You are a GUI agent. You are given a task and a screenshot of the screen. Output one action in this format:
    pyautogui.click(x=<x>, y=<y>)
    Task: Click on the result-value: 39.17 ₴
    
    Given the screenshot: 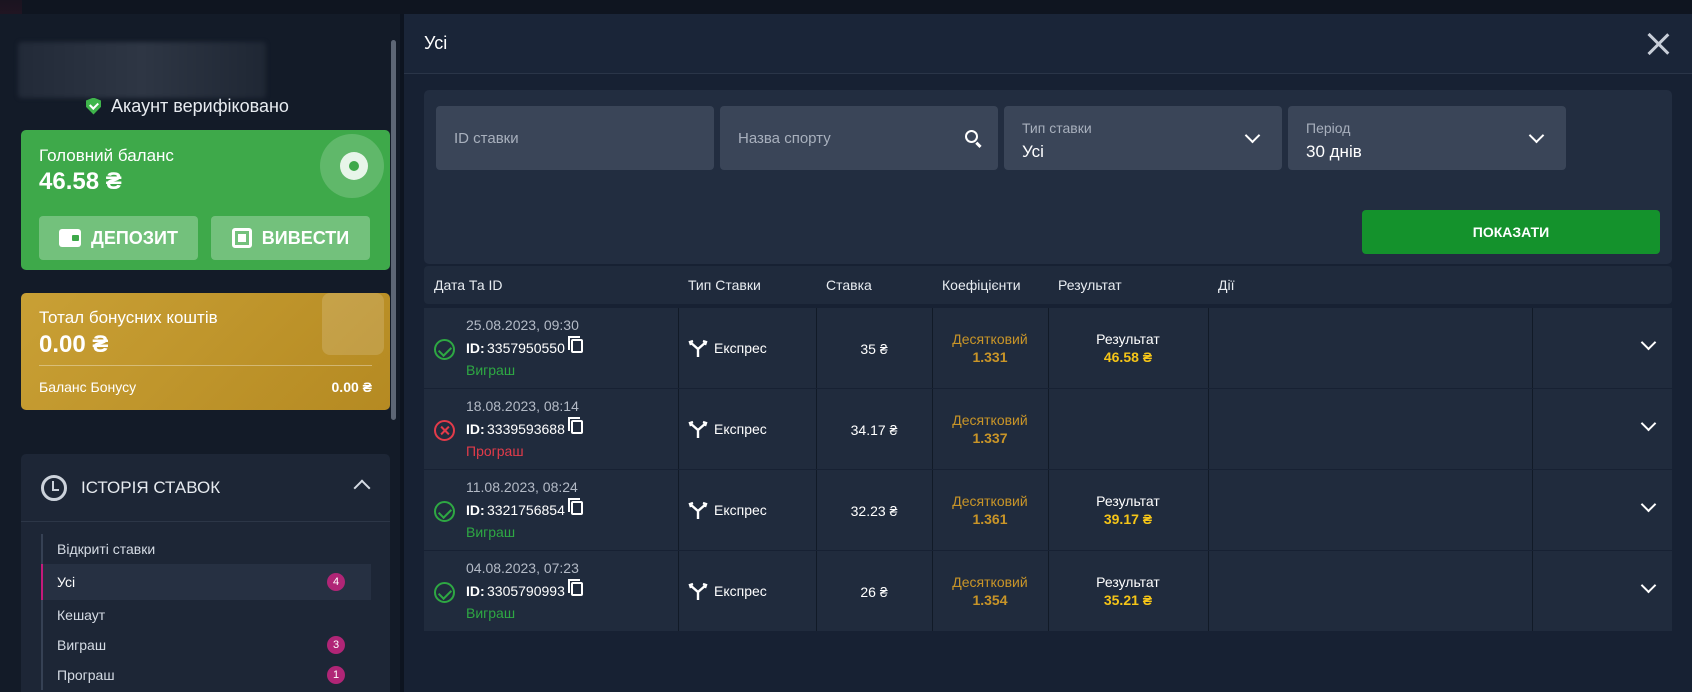 What is the action you would take?
    pyautogui.click(x=1128, y=519)
    